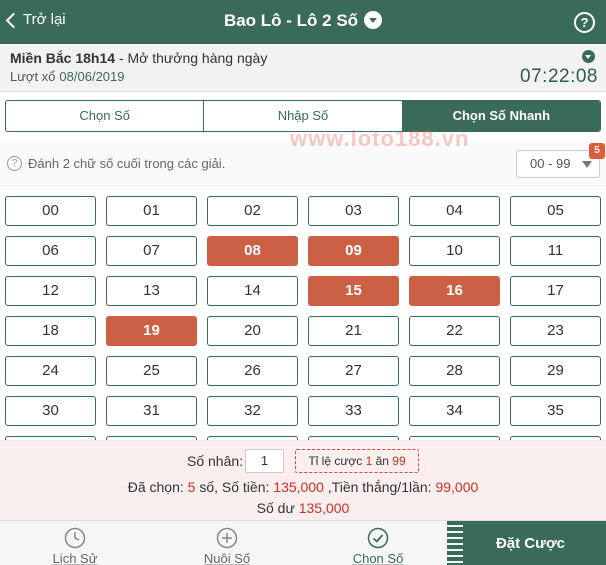 The height and width of the screenshot is (565, 606). I want to click on range-select: 00 - 99, so click(558, 164).